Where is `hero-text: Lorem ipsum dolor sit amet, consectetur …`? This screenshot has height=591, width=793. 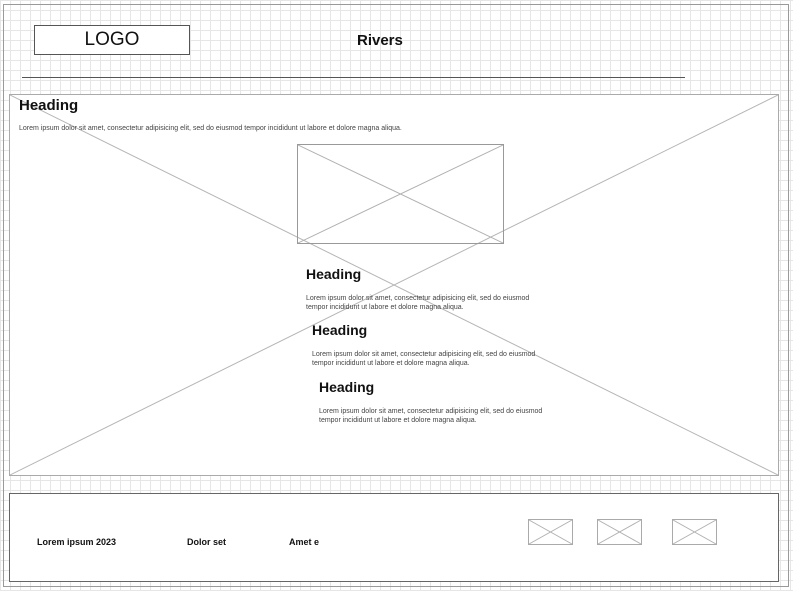
hero-text: Lorem ipsum dolor sit amet, consectetur … is located at coordinates (210, 128).